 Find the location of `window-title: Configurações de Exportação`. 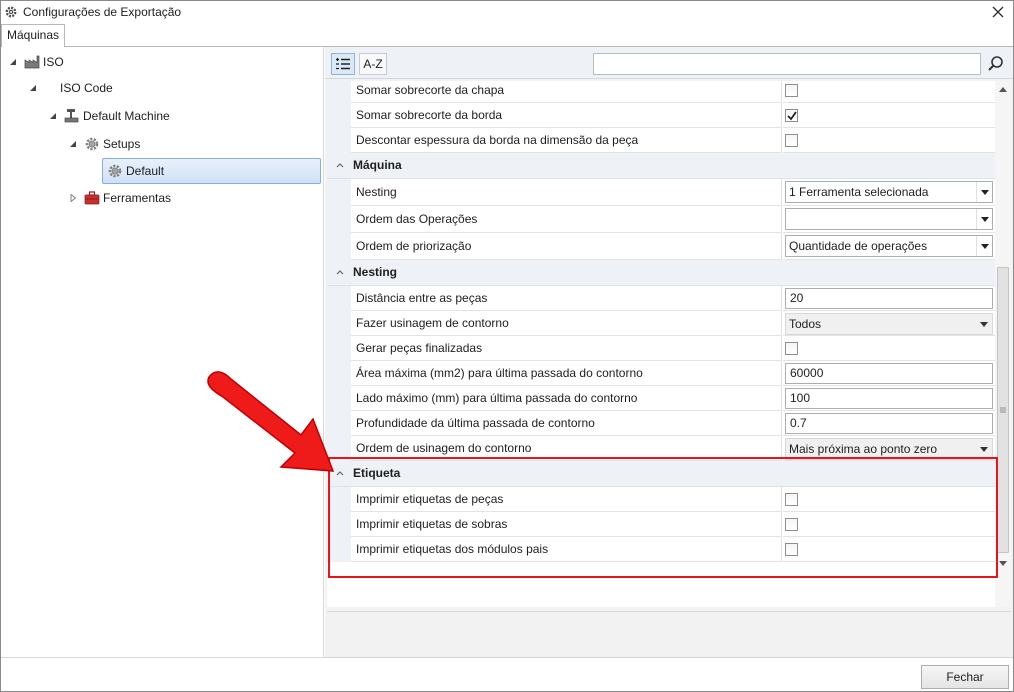

window-title: Configurações de Exportação is located at coordinates (102, 12).